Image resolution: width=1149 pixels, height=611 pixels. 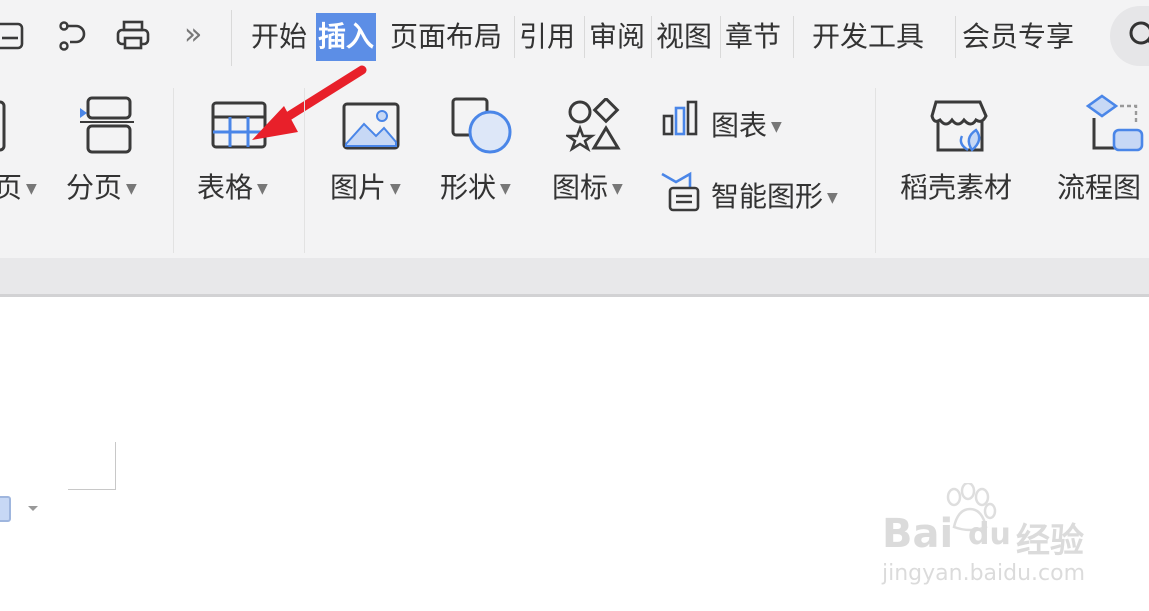 I want to click on paste-options-icon, so click(x=22, y=512).